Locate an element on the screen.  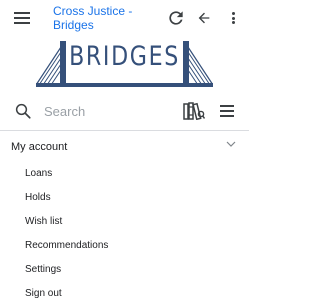
list-menu-icon is located at coordinates (227, 111).